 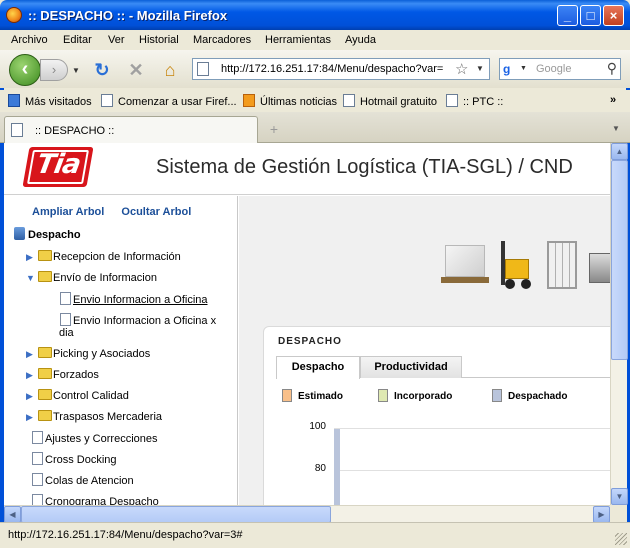 I want to click on scroll-right-icon: ▶, so click(x=601, y=514).